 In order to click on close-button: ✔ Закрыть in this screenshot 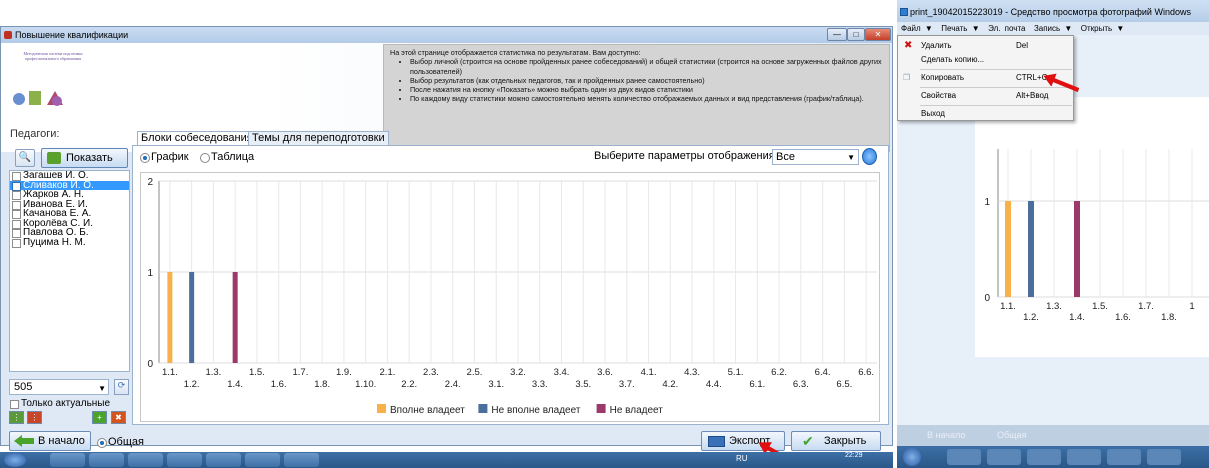, I will do `click(836, 441)`.